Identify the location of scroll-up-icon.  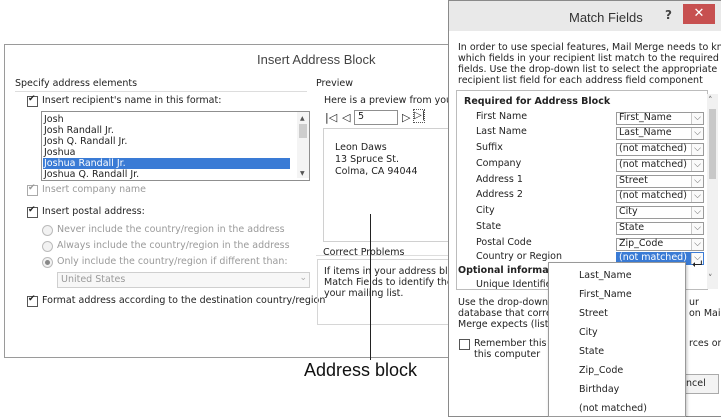
(302, 117).